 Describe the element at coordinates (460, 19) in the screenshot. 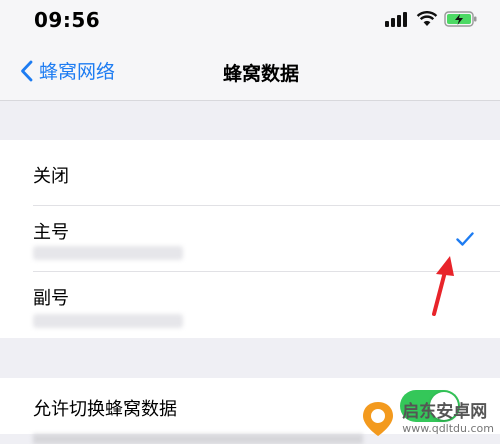

I see `battery-charging-icon` at that location.